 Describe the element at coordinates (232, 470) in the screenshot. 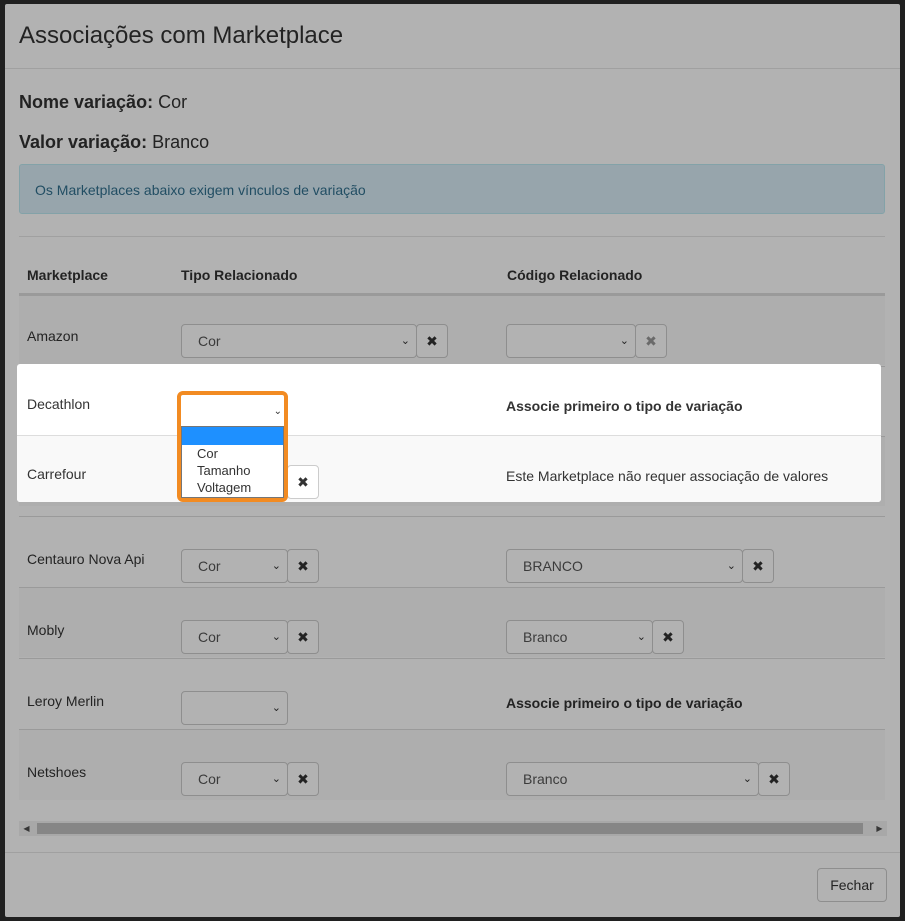

I see `option-tamanho: Tamanho` at that location.